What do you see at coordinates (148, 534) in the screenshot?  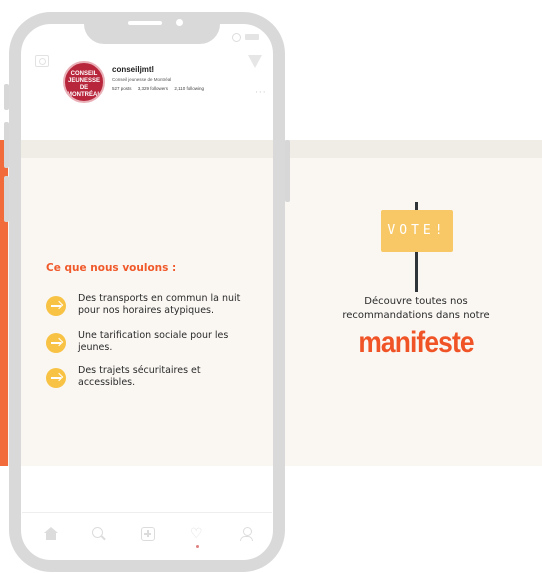 I see `add-post-icon` at bounding box center [148, 534].